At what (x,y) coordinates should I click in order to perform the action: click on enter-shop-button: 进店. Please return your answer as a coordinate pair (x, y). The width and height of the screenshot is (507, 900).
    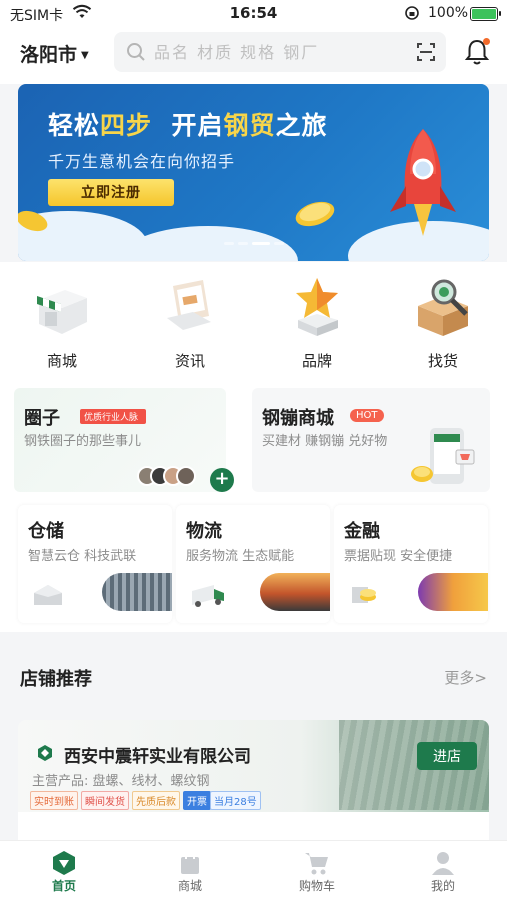
    Looking at the image, I should click on (447, 756).